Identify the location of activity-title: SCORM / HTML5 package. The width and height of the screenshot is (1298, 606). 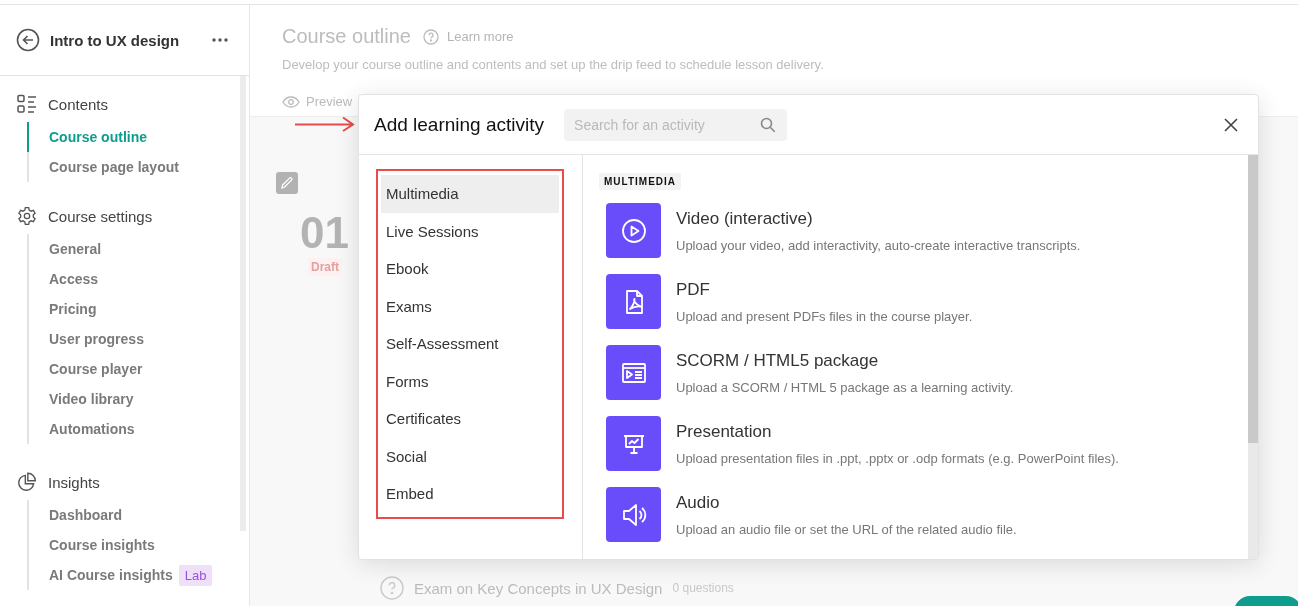
(845, 360).